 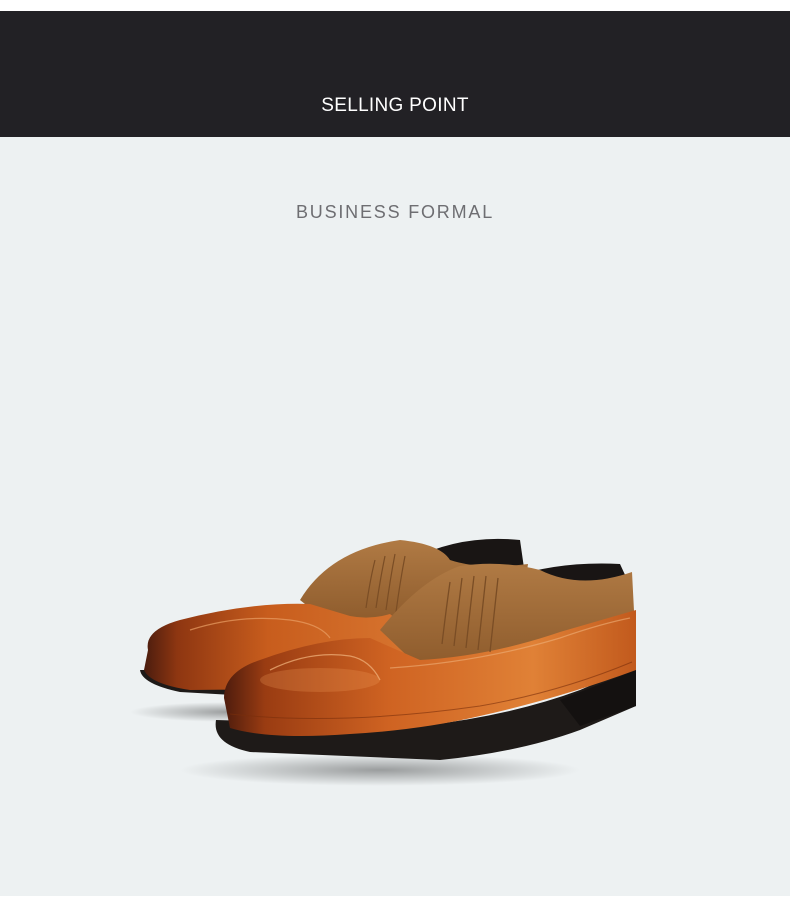 I want to click on top-margin, so click(x=395, y=5).